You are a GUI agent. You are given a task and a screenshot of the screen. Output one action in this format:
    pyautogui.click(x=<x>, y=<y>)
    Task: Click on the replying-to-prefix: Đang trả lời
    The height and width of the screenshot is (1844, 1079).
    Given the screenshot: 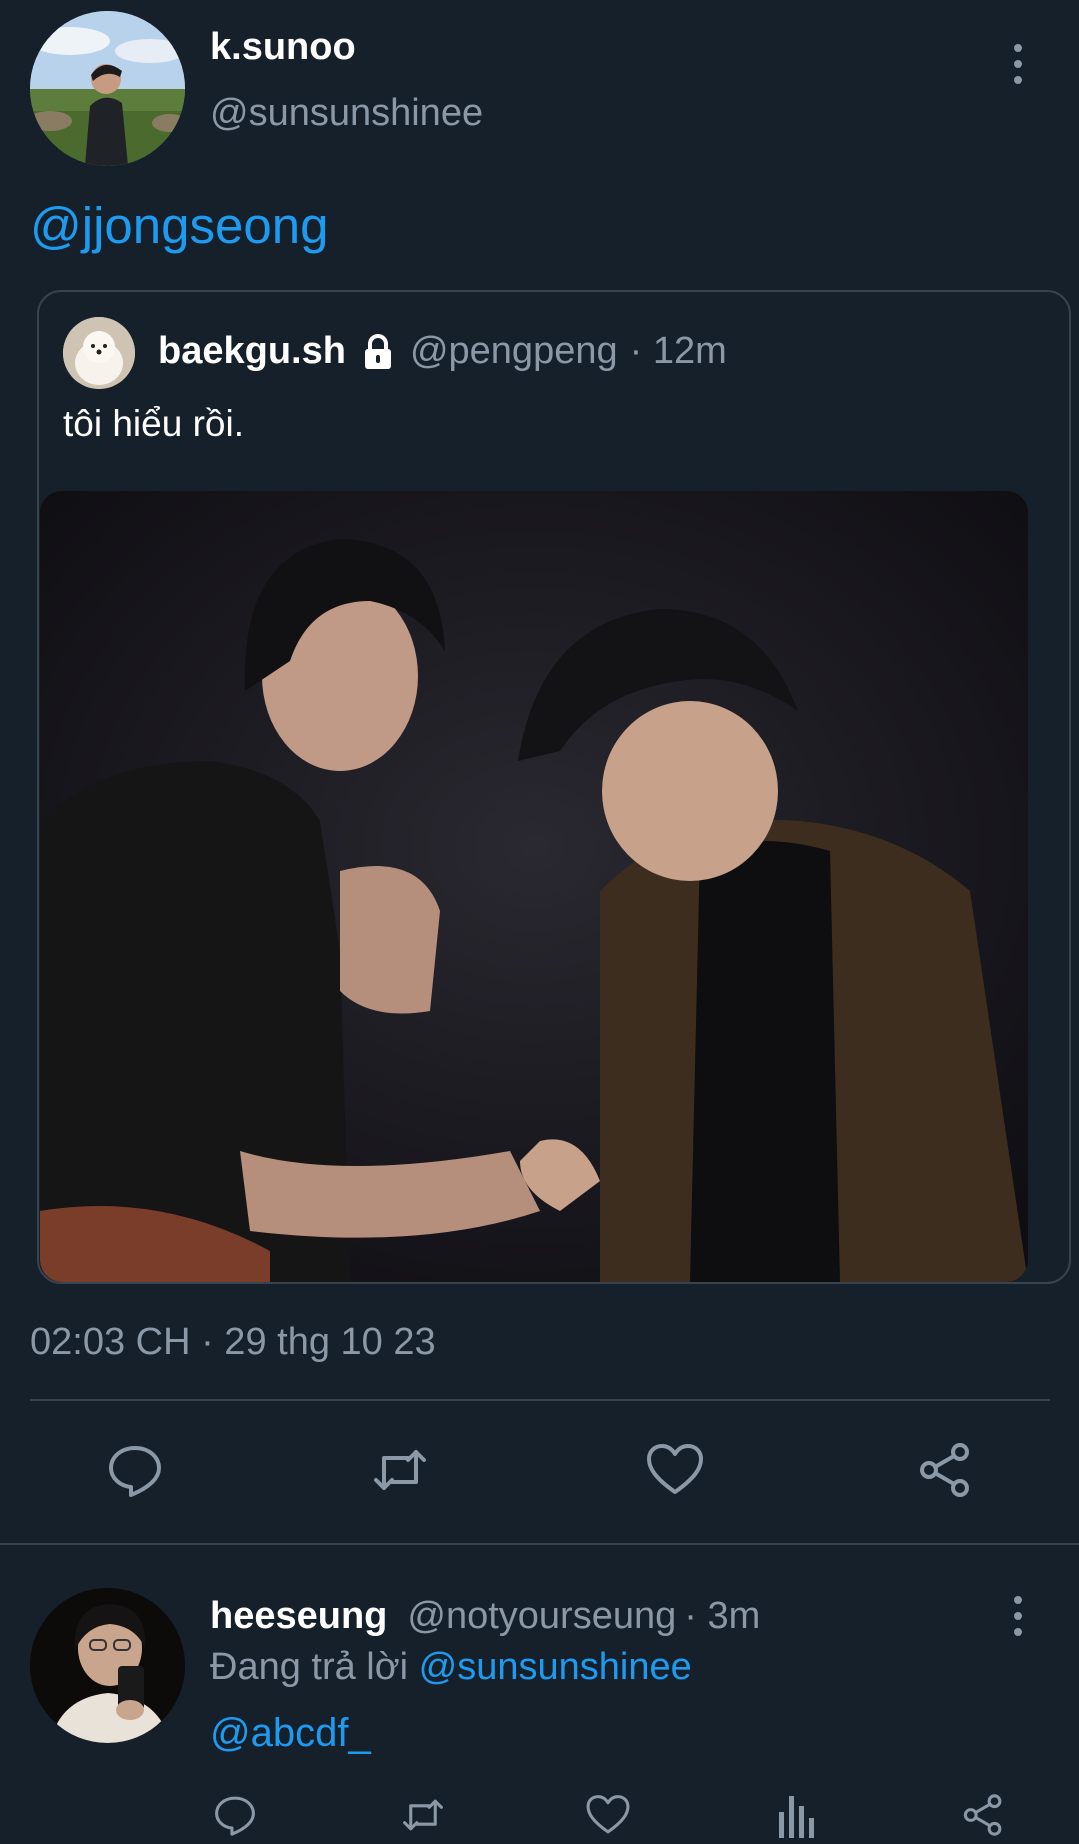 What is the action you would take?
    pyautogui.click(x=309, y=1667)
    